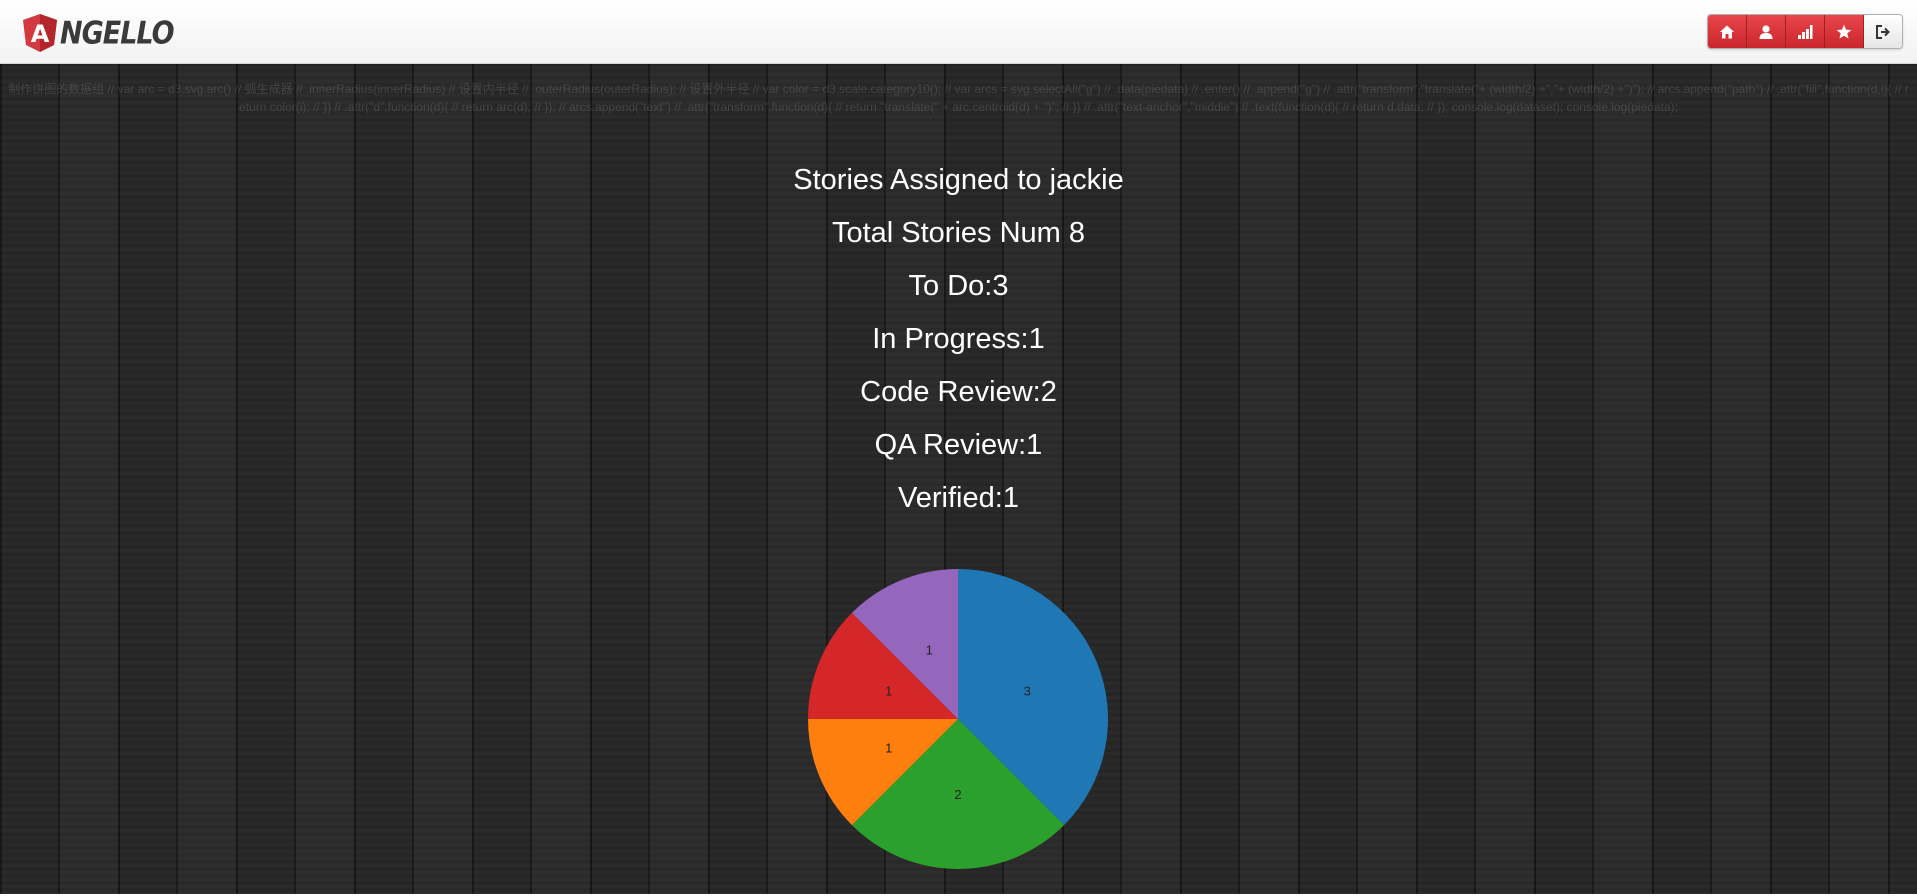  Describe the element at coordinates (117, 33) in the screenshot. I see `brand-name: NGELLO` at that location.